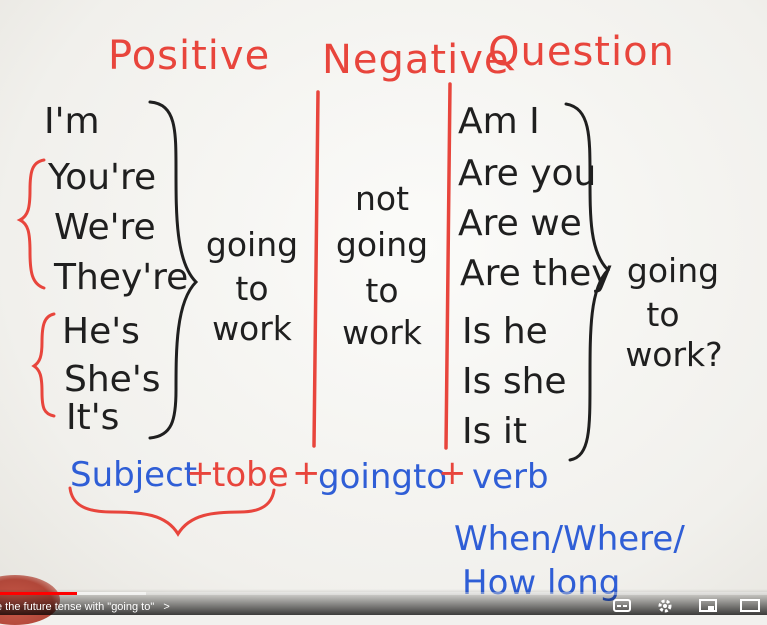 This screenshot has width=767, height=625. I want to click on subtitles-icon, so click(622, 605).